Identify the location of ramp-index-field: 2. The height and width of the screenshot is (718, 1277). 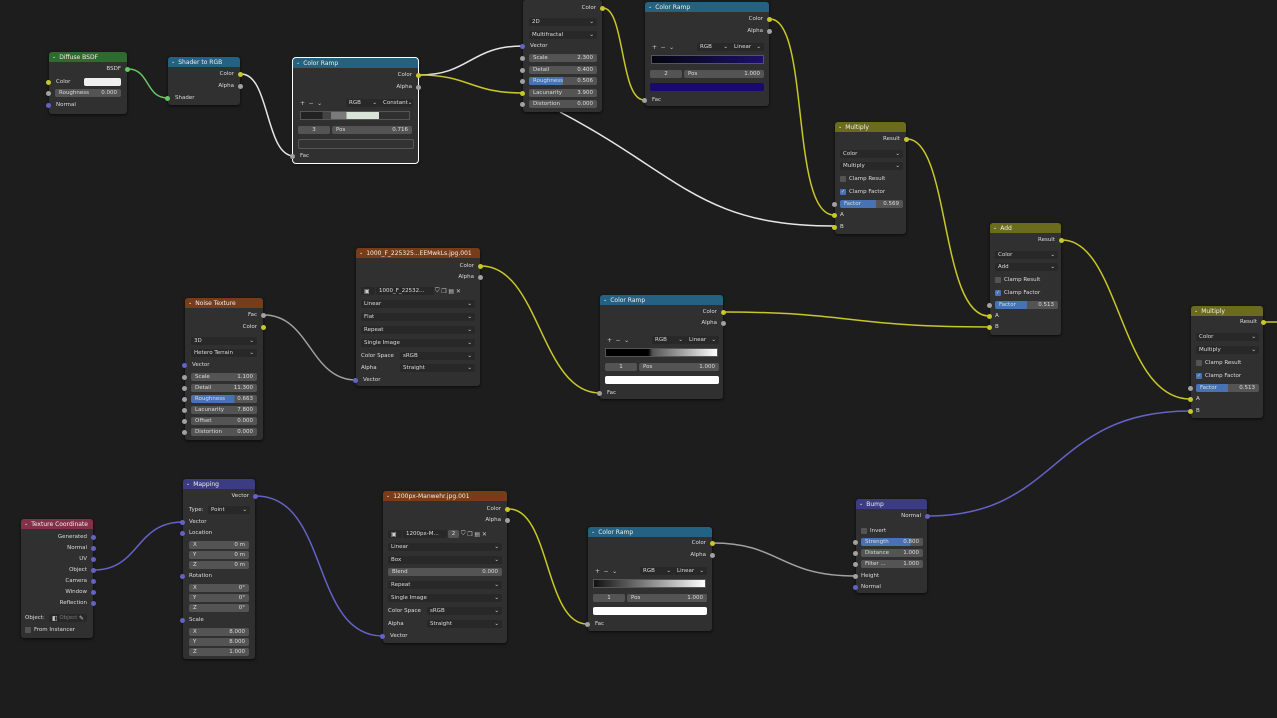
(666, 74).